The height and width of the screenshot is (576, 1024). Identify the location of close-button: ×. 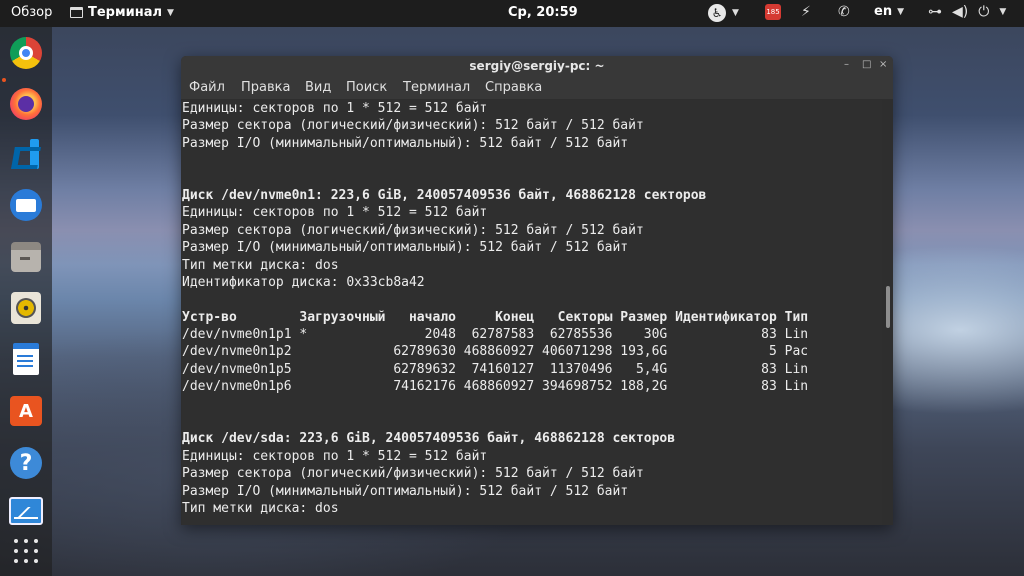
(883, 64).